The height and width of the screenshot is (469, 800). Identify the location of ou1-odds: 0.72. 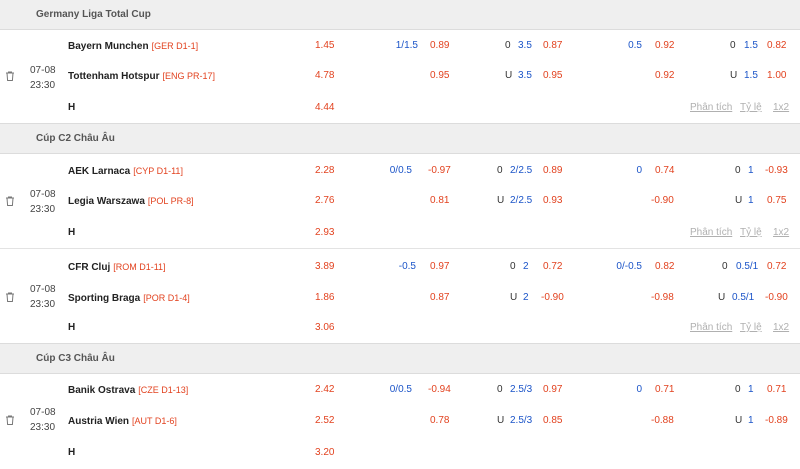
(776, 267).